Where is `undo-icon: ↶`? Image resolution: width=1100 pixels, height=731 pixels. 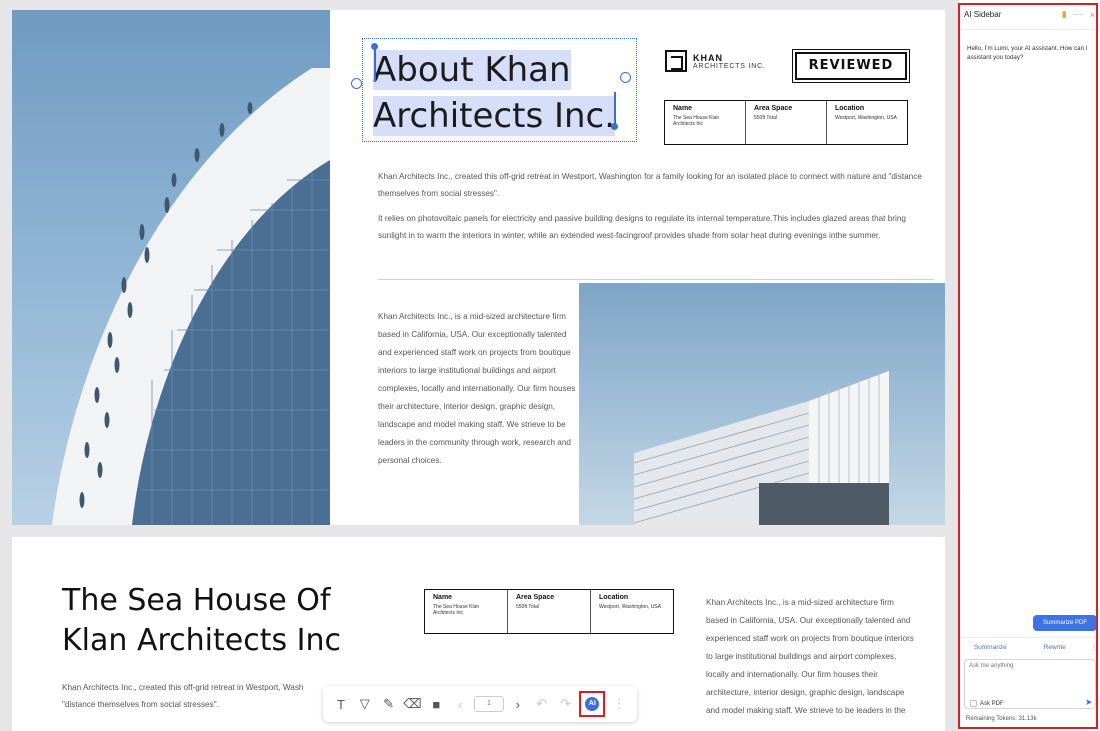 undo-icon: ↶ is located at coordinates (542, 704).